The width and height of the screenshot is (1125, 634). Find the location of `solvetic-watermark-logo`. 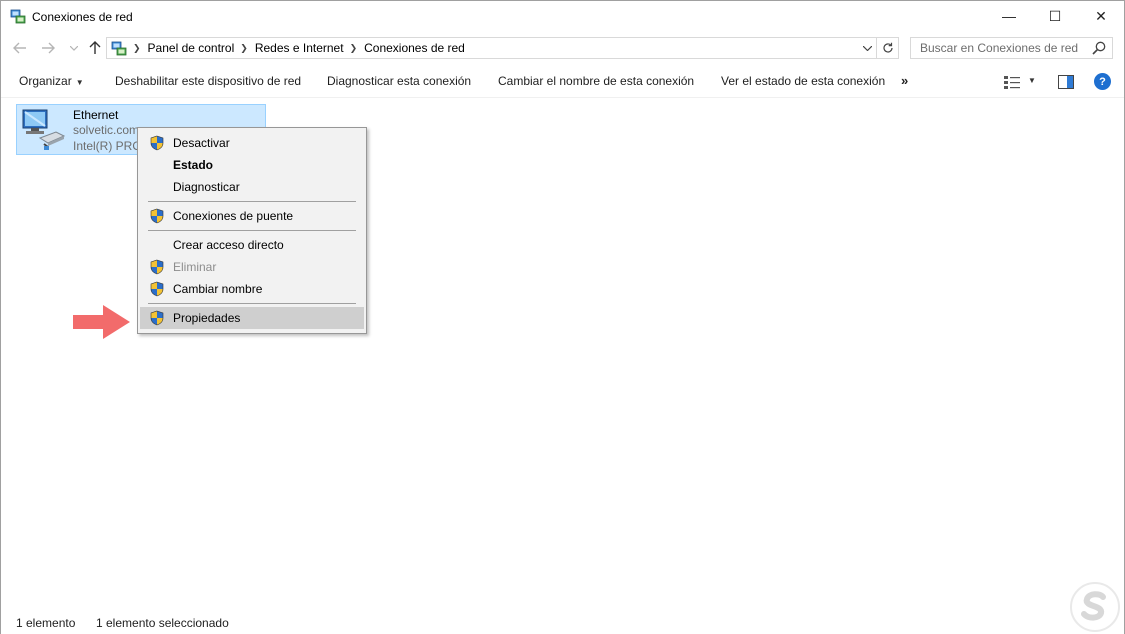

solvetic-watermark-logo is located at coordinates (1095, 607).